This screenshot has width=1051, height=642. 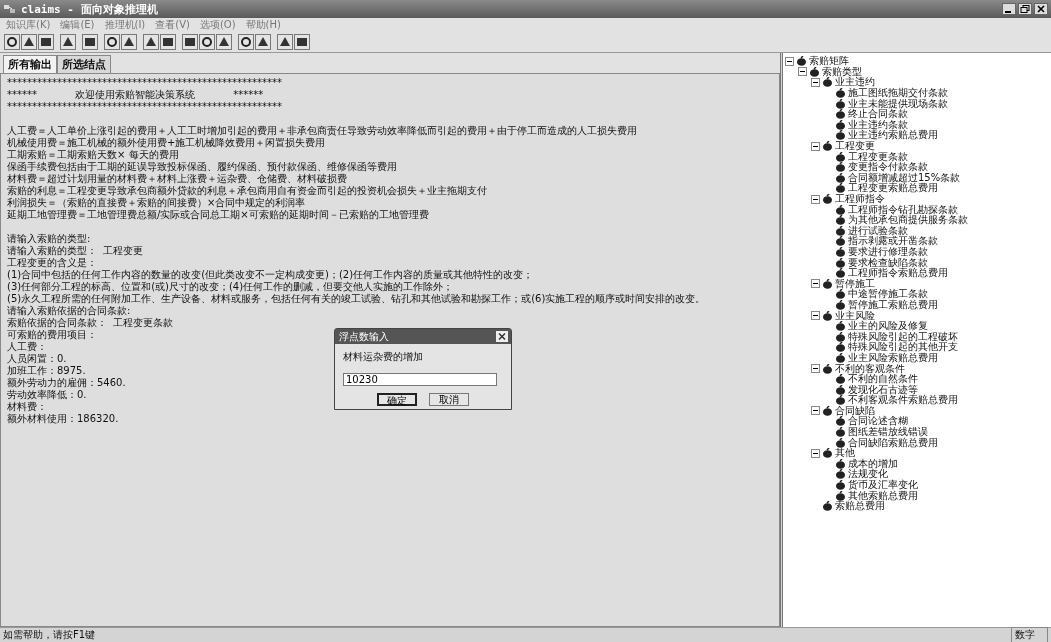 I want to click on output-line: *******************************************************, so click(x=144, y=82).